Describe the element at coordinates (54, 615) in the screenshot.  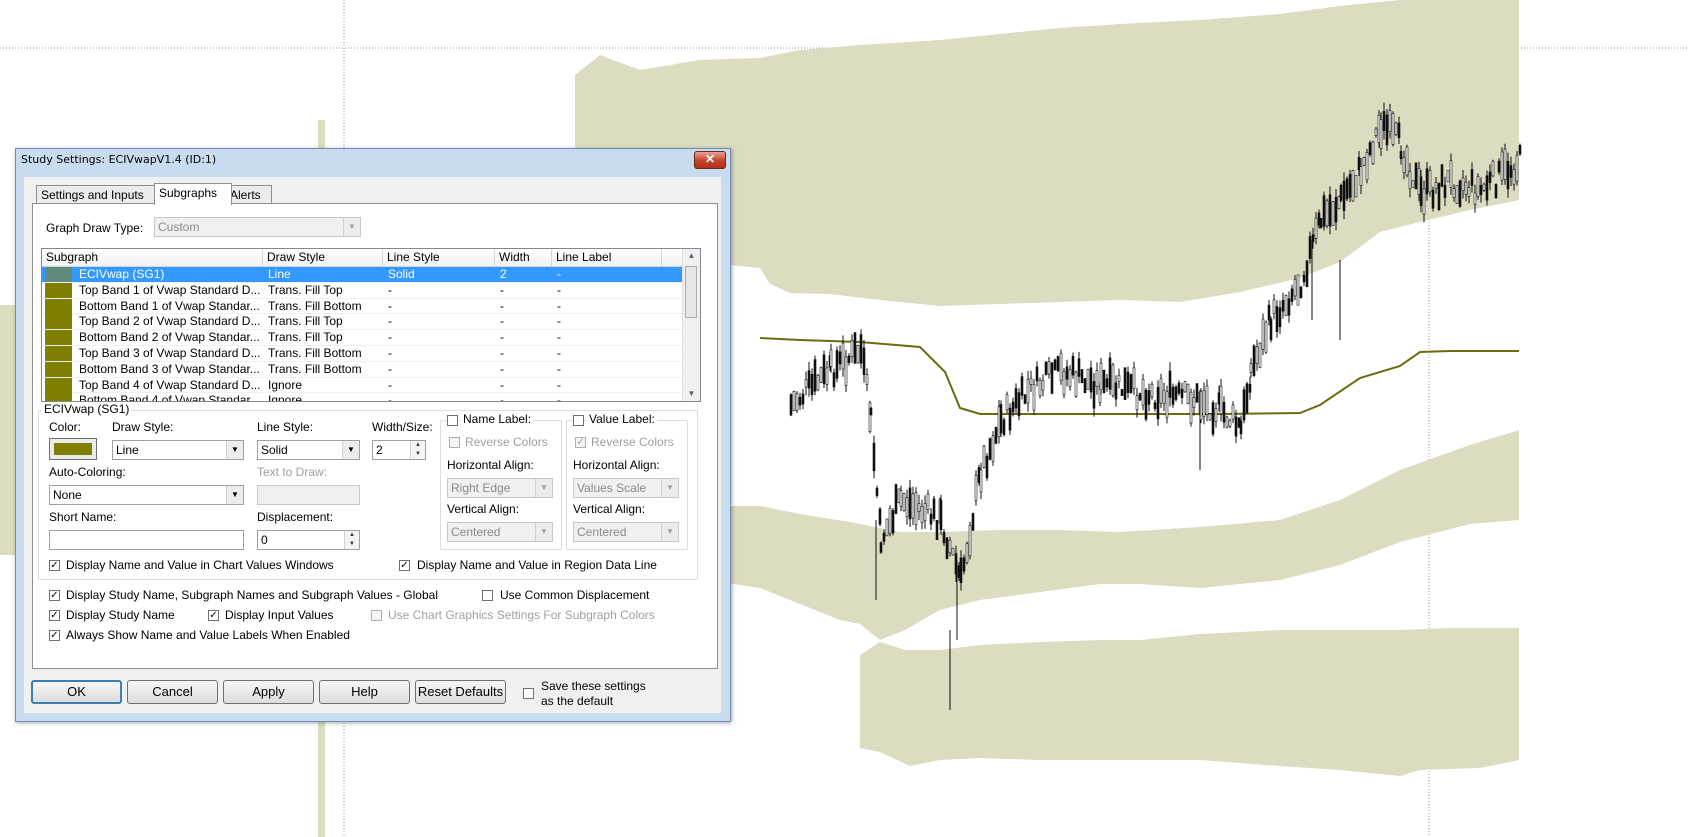
I see `display-study-name-checkbox: ✓` at that location.